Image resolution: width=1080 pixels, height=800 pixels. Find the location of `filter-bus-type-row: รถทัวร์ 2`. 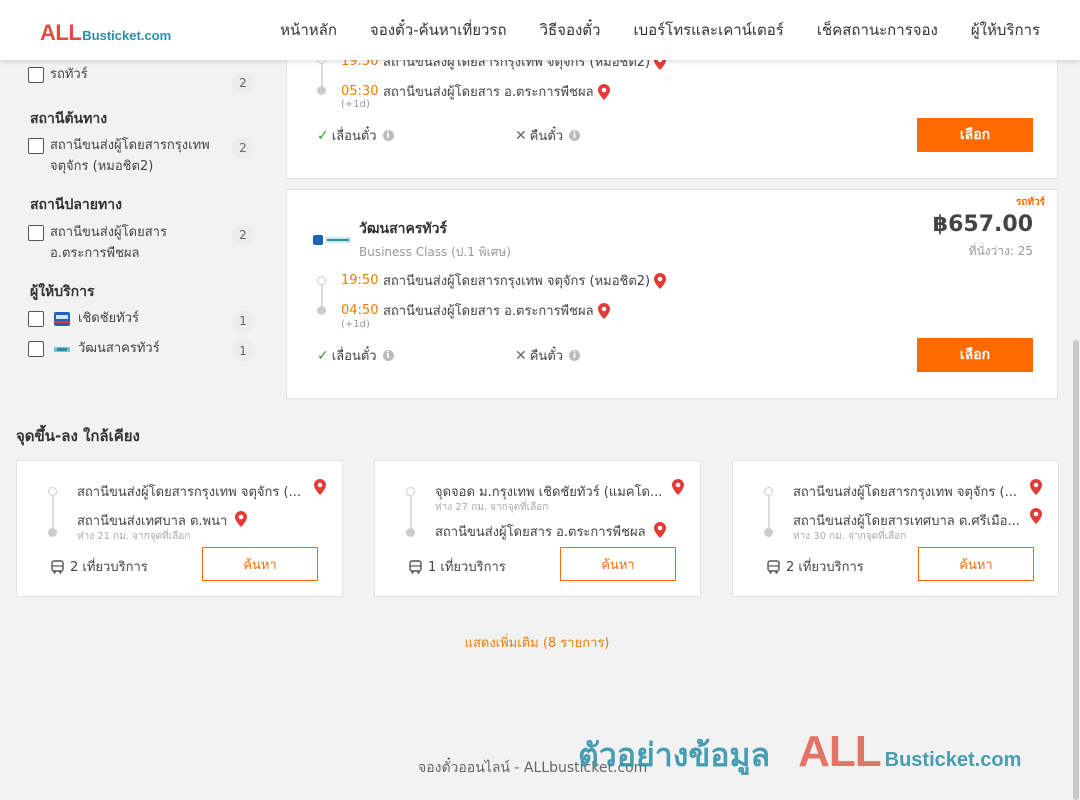

filter-bus-type-row: รถทัวร์ 2 is located at coordinates (141, 80).